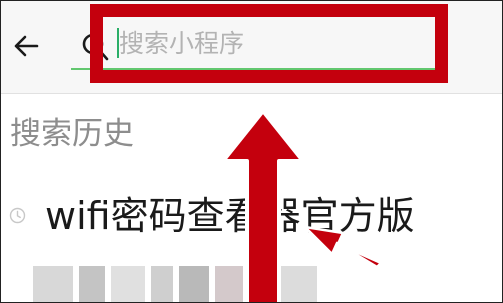 This screenshot has width=503, height=303. What do you see at coordinates (72, 134) in the screenshot?
I see `search-history-title: 搜索历史` at bounding box center [72, 134].